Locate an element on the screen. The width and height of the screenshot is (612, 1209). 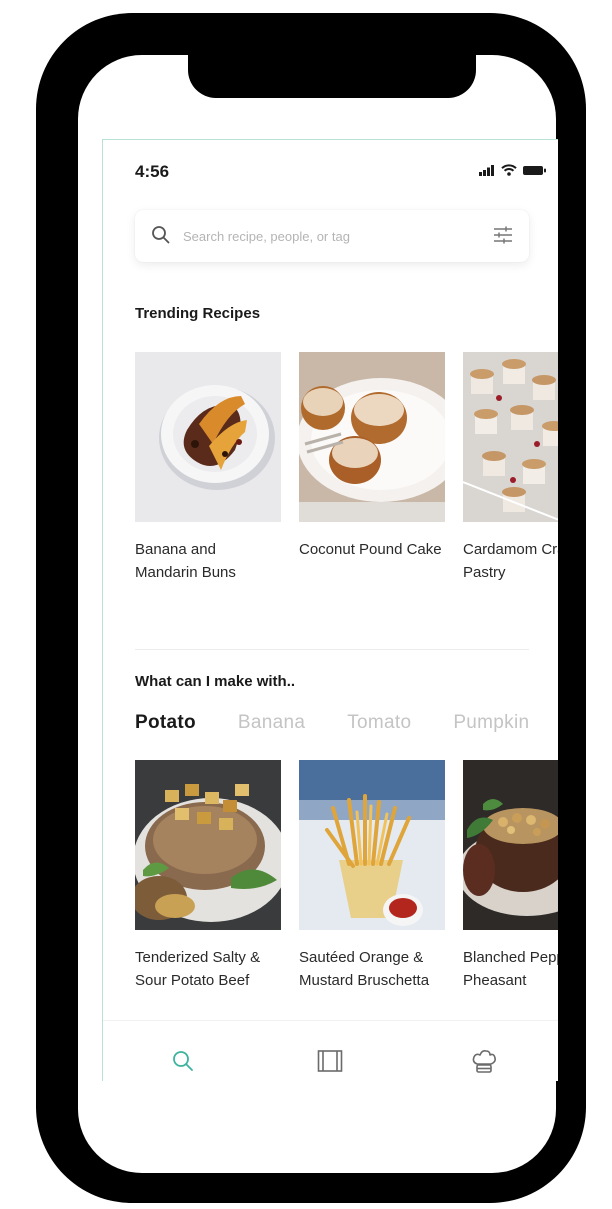
status-bar: 4:56 is located at coordinates (330, 170).